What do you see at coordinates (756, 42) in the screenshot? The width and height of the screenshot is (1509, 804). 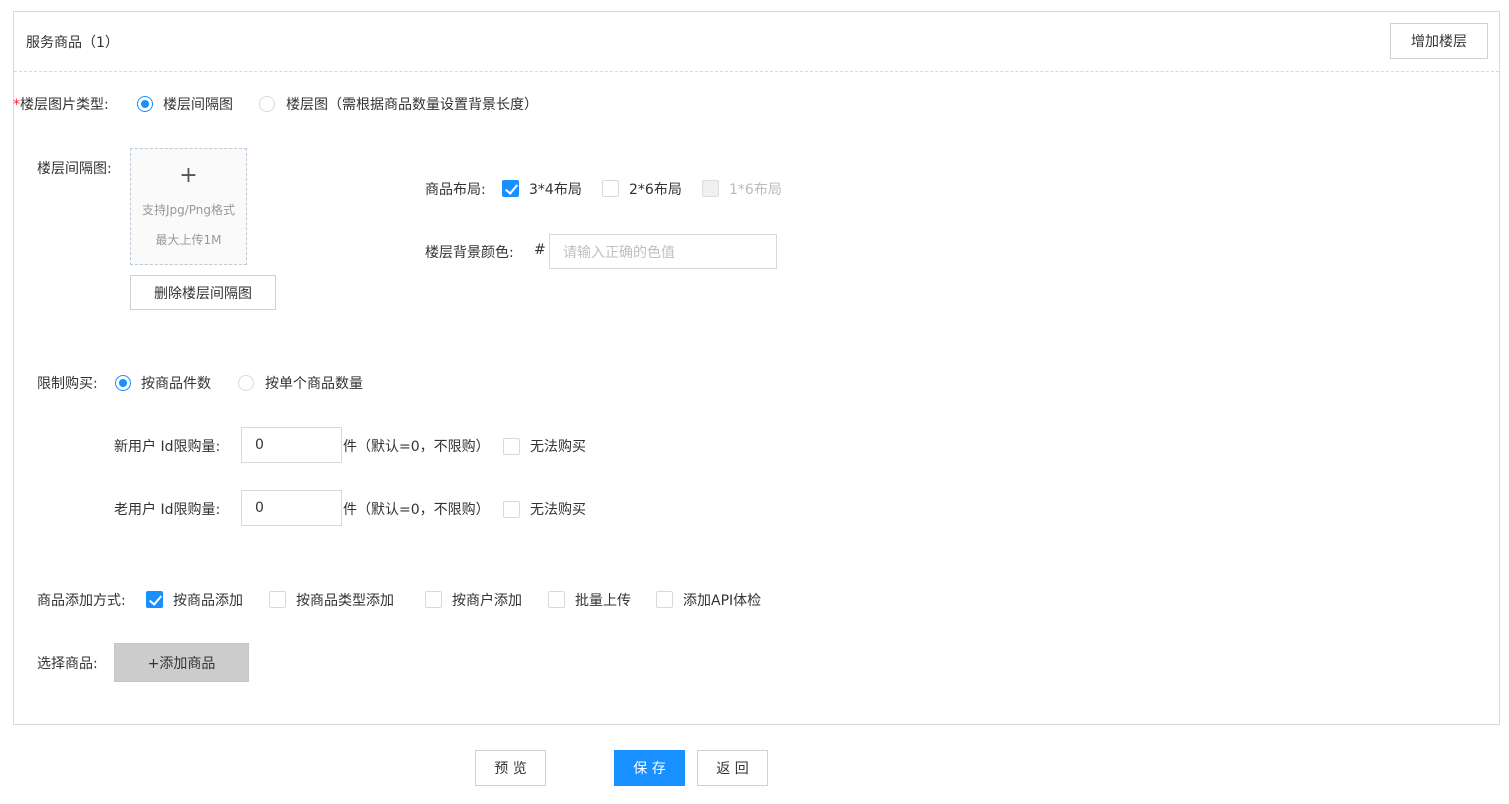 I see `panel-header: 服务商品（1） 增加楼层` at bounding box center [756, 42].